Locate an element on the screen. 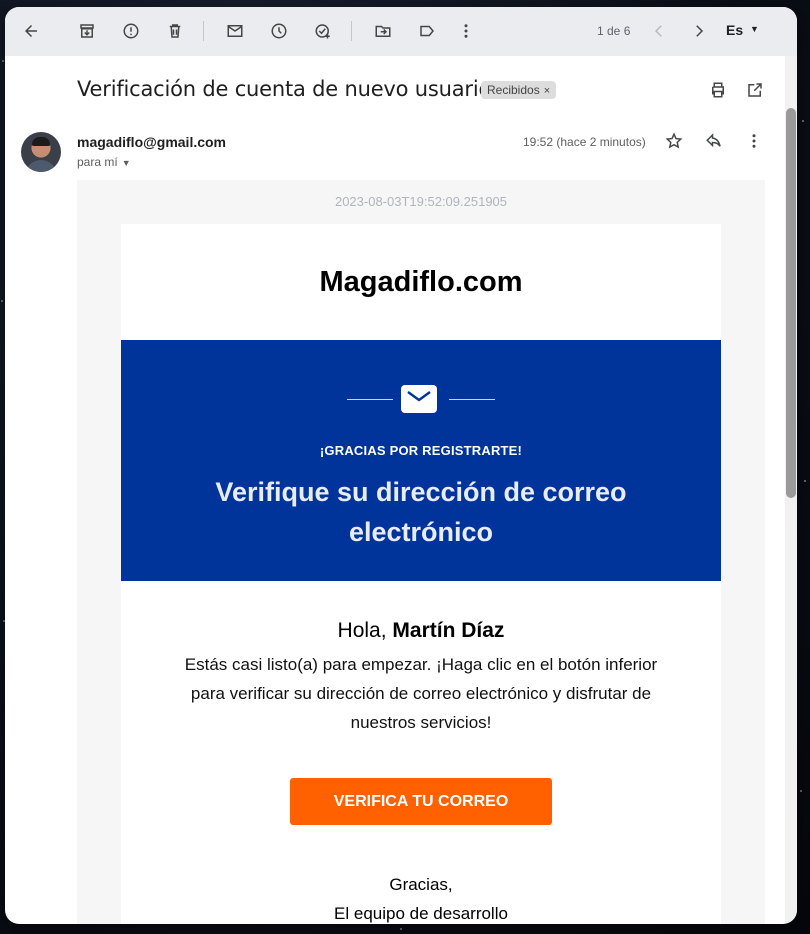 This screenshot has width=810, height=934. trash-icon is located at coordinates (175, 31).